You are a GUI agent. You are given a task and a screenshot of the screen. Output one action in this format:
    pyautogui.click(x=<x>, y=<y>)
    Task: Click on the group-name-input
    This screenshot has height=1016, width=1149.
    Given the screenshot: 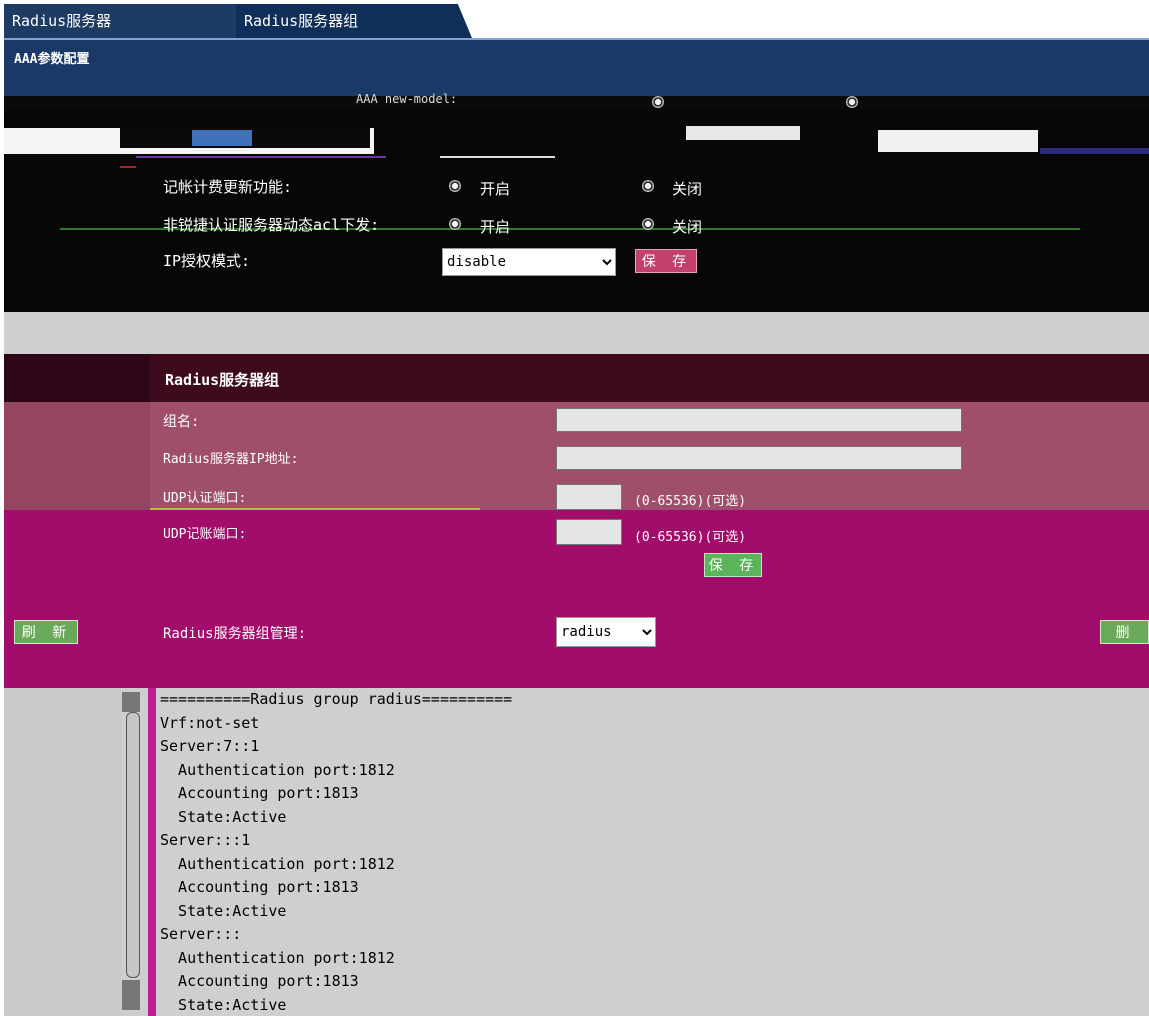 What is the action you would take?
    pyautogui.click(x=759, y=420)
    